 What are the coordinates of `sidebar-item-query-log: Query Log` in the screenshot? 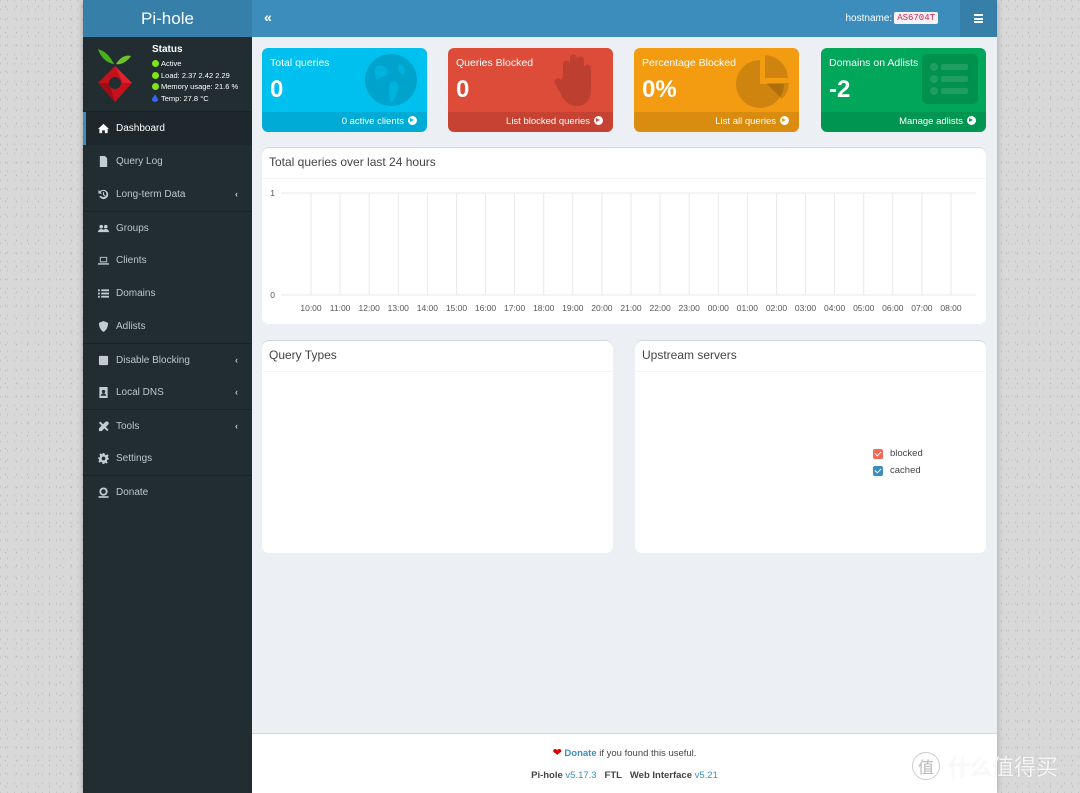 It's located at (167, 161).